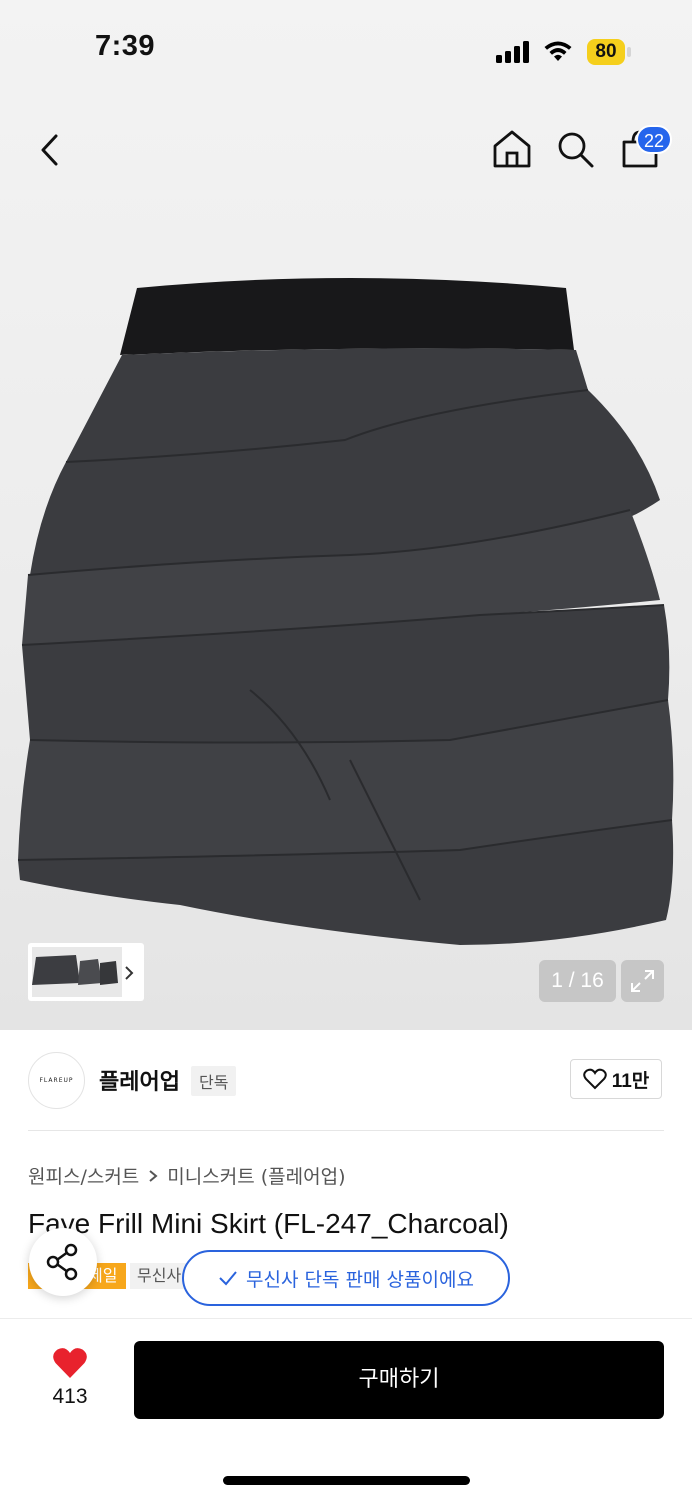  Describe the element at coordinates (268, 1223) in the screenshot. I see `product-title: Faye Frill Mini Skirt (FL-247_Charcoal)` at that location.